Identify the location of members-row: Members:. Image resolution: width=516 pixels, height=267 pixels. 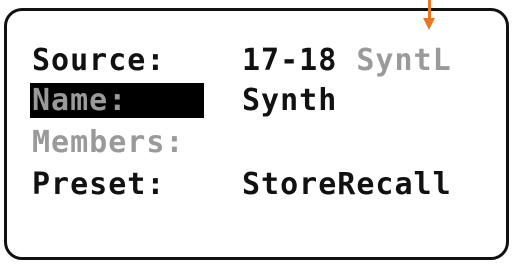
(137, 142).